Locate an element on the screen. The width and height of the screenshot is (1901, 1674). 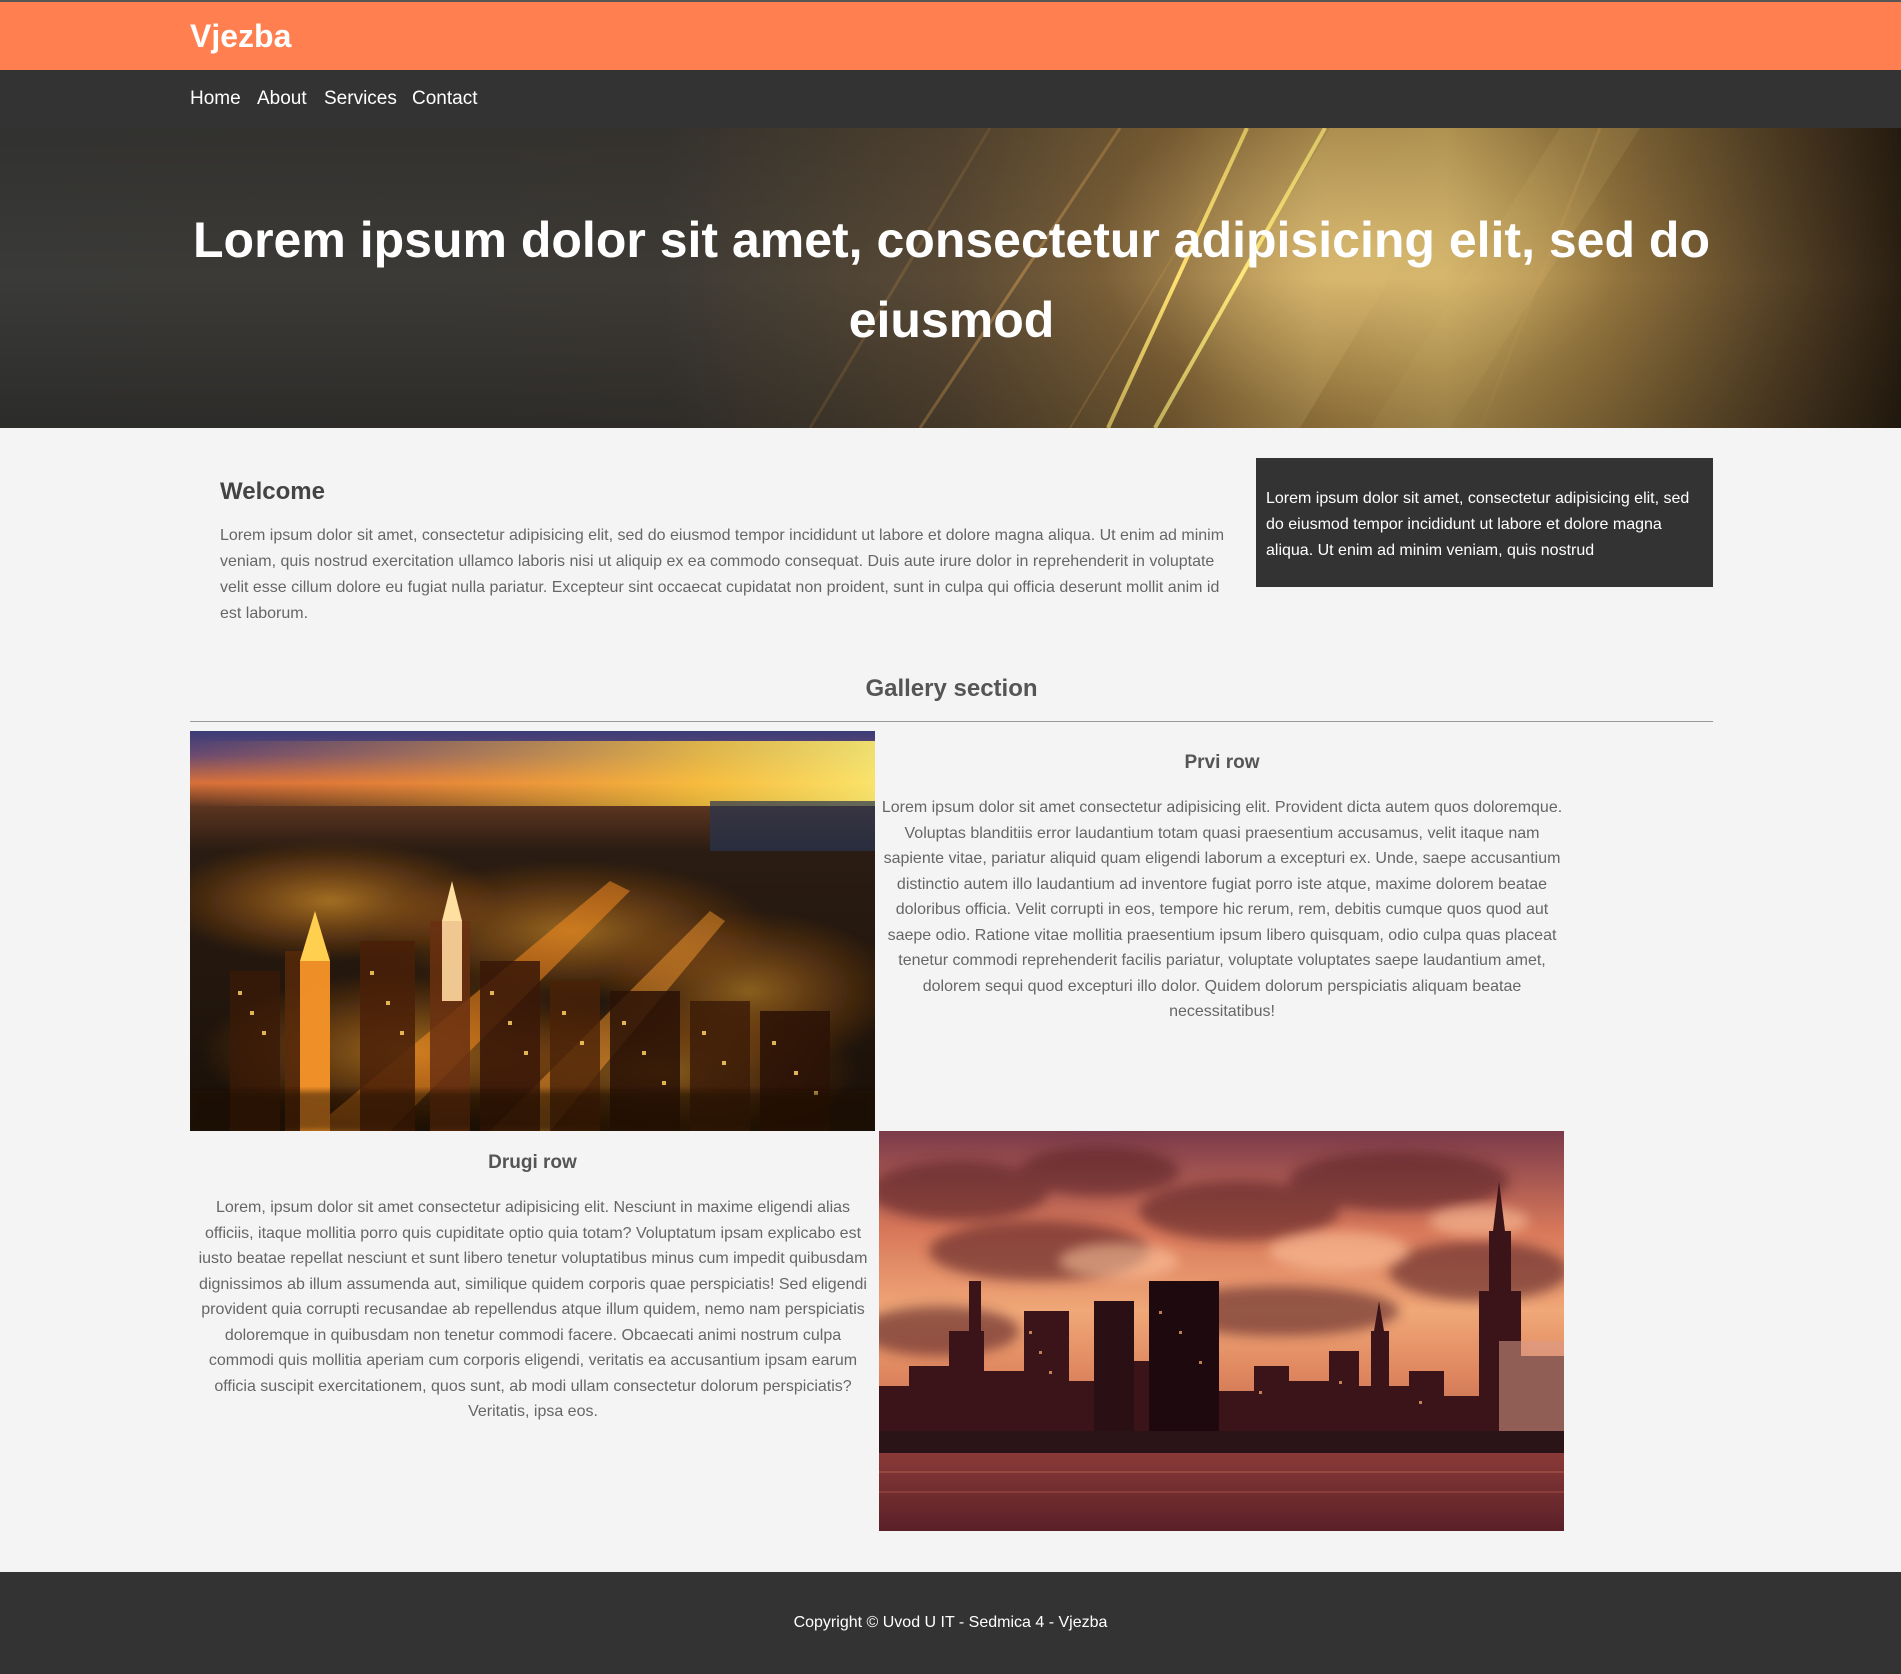
nav-link-about: About is located at coordinates (282, 99).